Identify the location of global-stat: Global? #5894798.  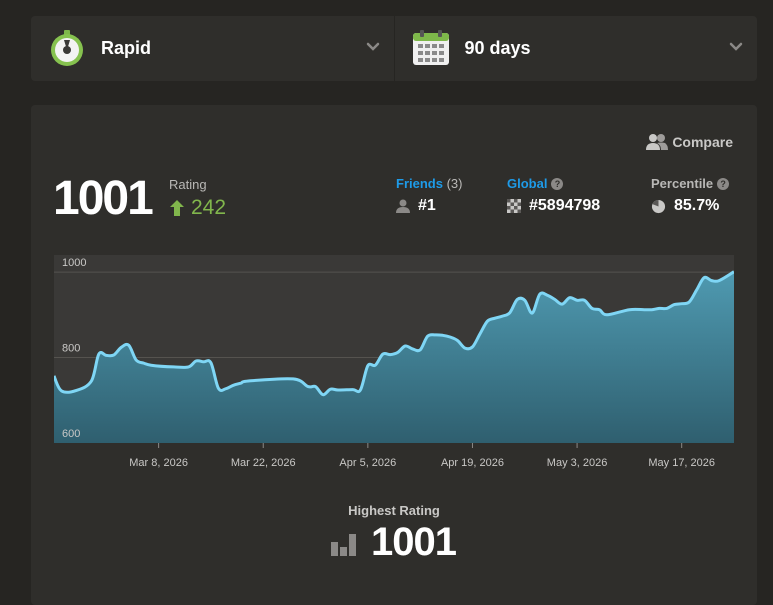
(553, 195).